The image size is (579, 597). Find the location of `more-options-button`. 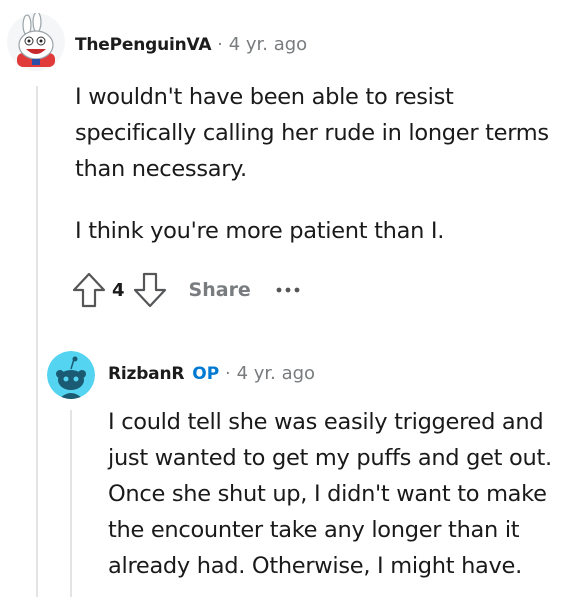

more-options-button is located at coordinates (288, 290).